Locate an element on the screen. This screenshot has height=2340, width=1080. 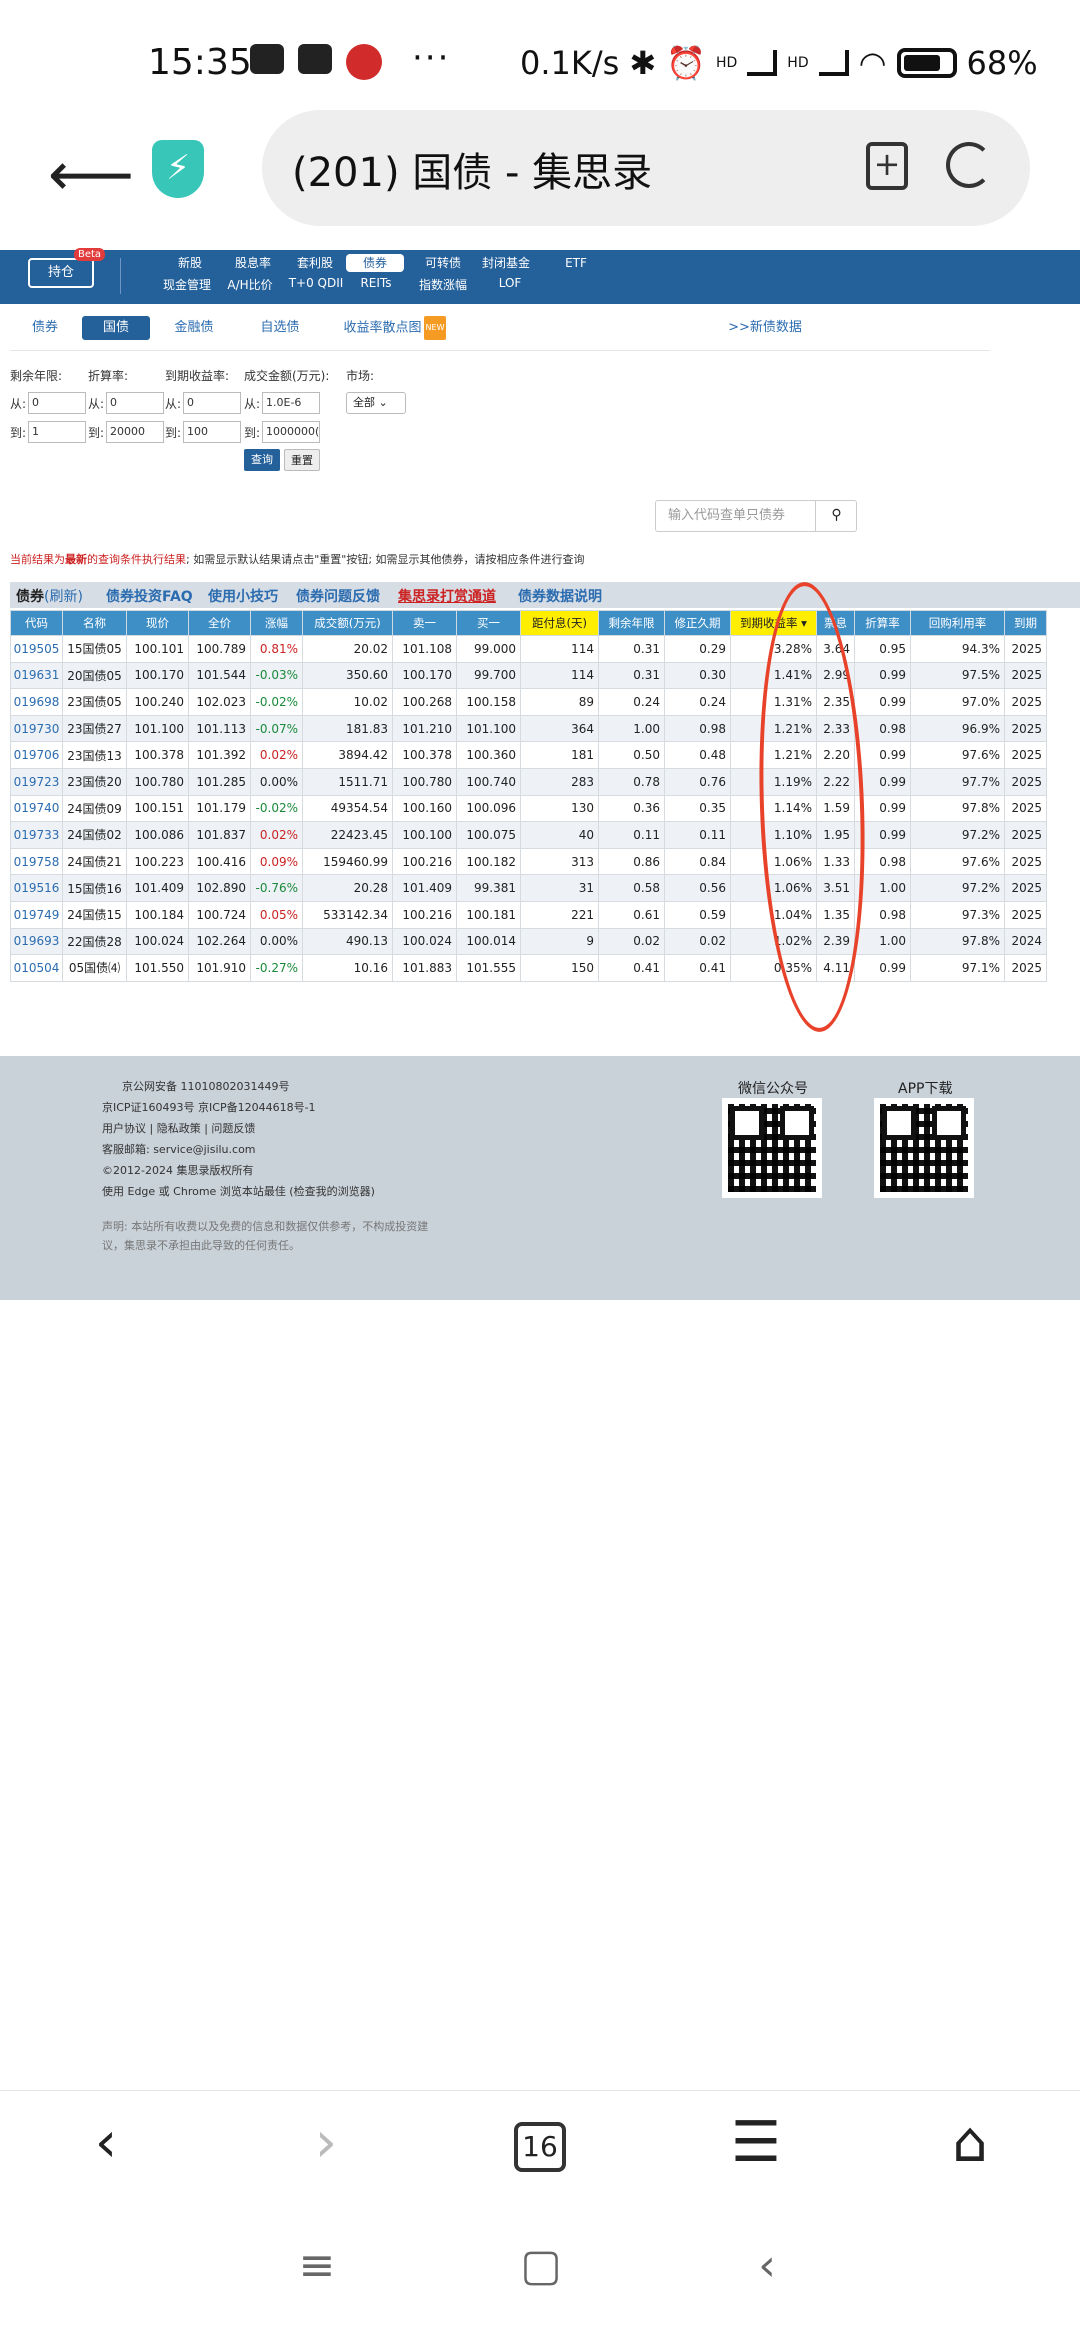
to-input: 1 is located at coordinates (57, 432).